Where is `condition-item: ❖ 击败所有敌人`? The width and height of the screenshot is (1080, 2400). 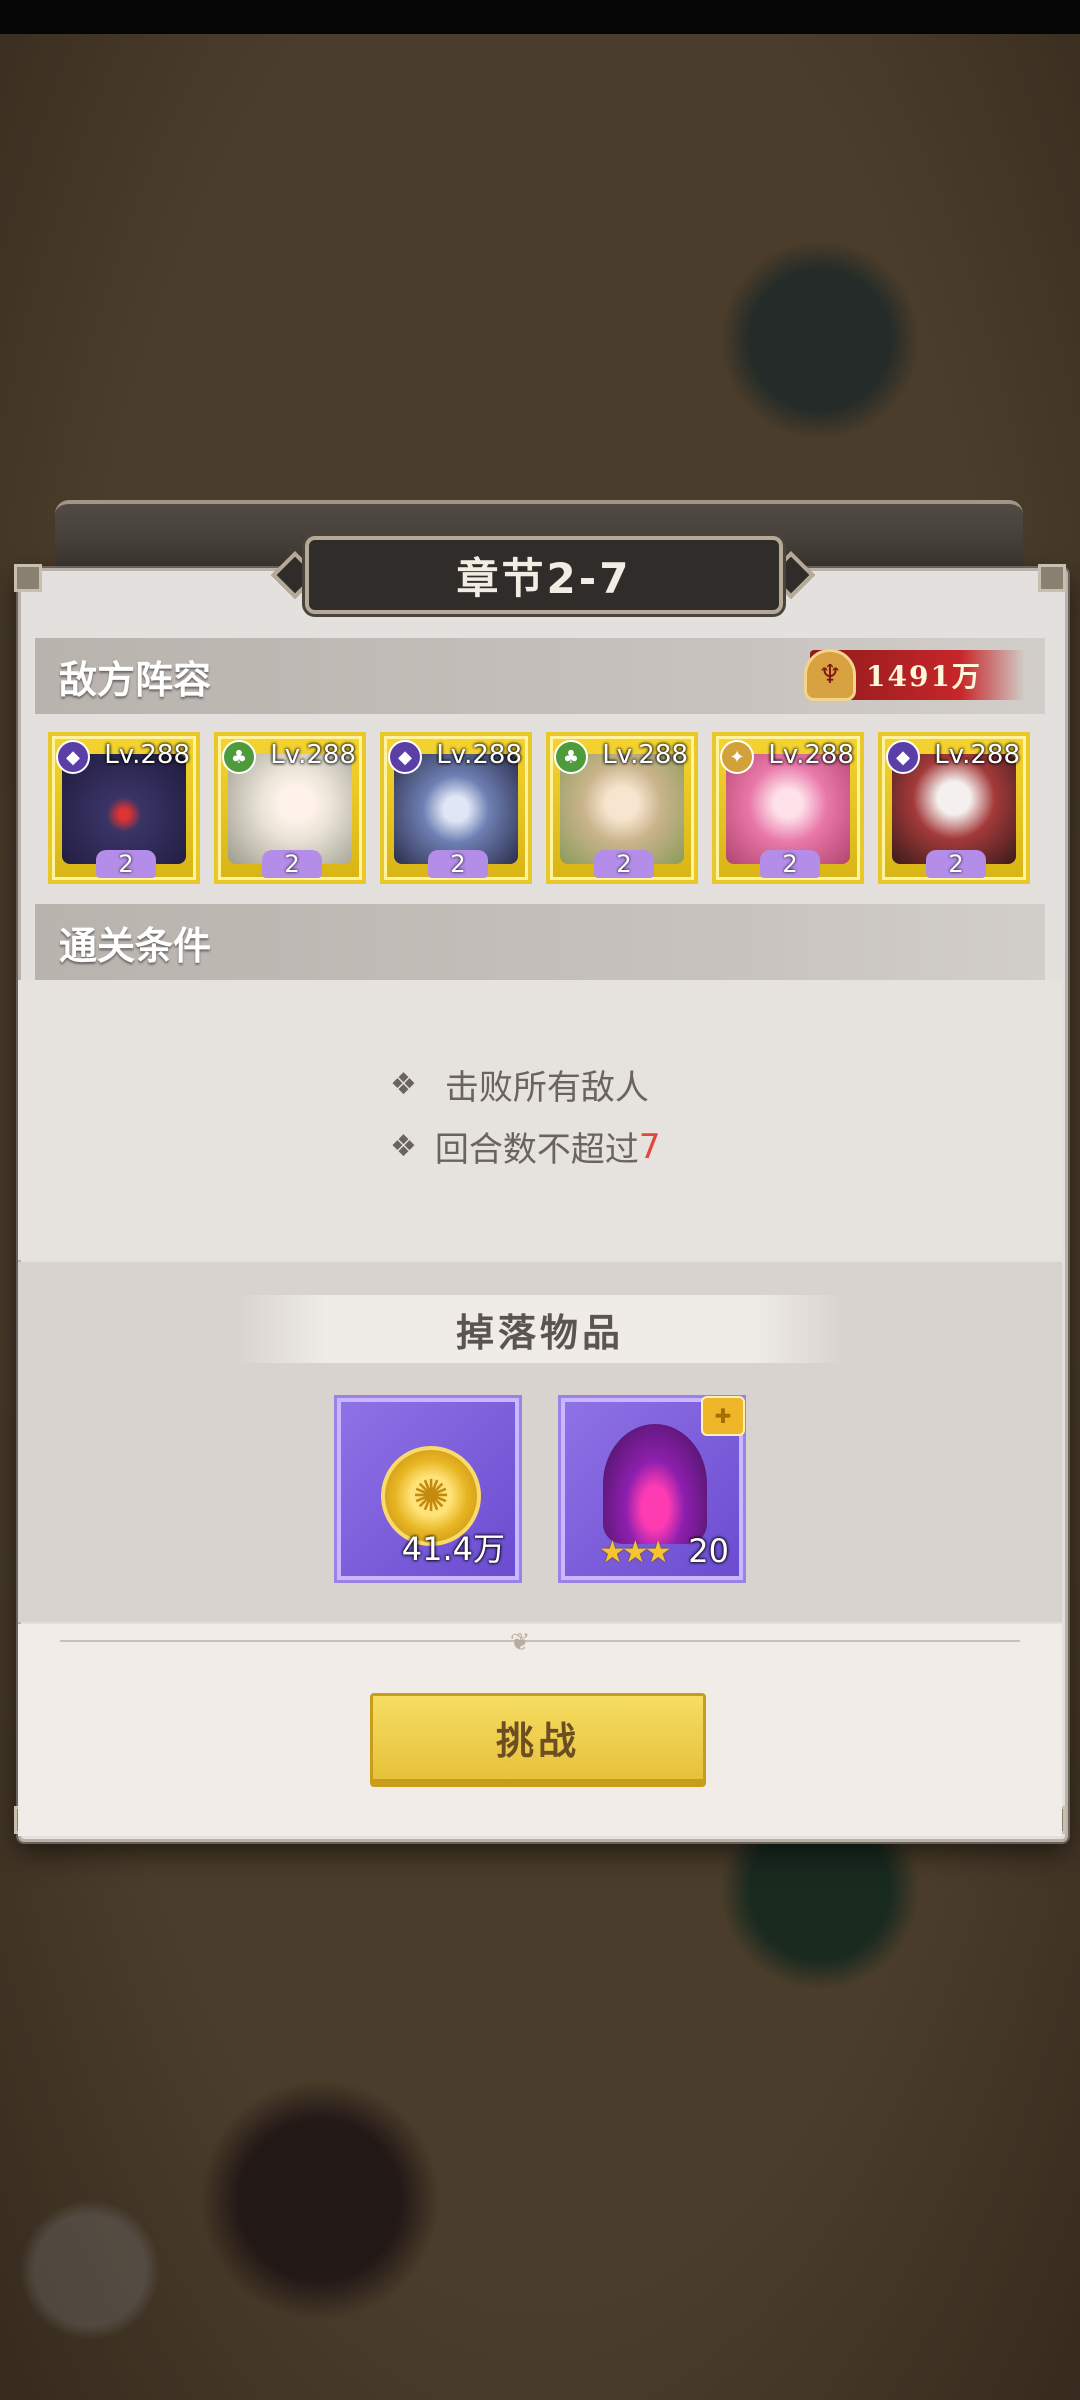
condition-item: ❖ 击败所有敌人 is located at coordinates (519, 1084).